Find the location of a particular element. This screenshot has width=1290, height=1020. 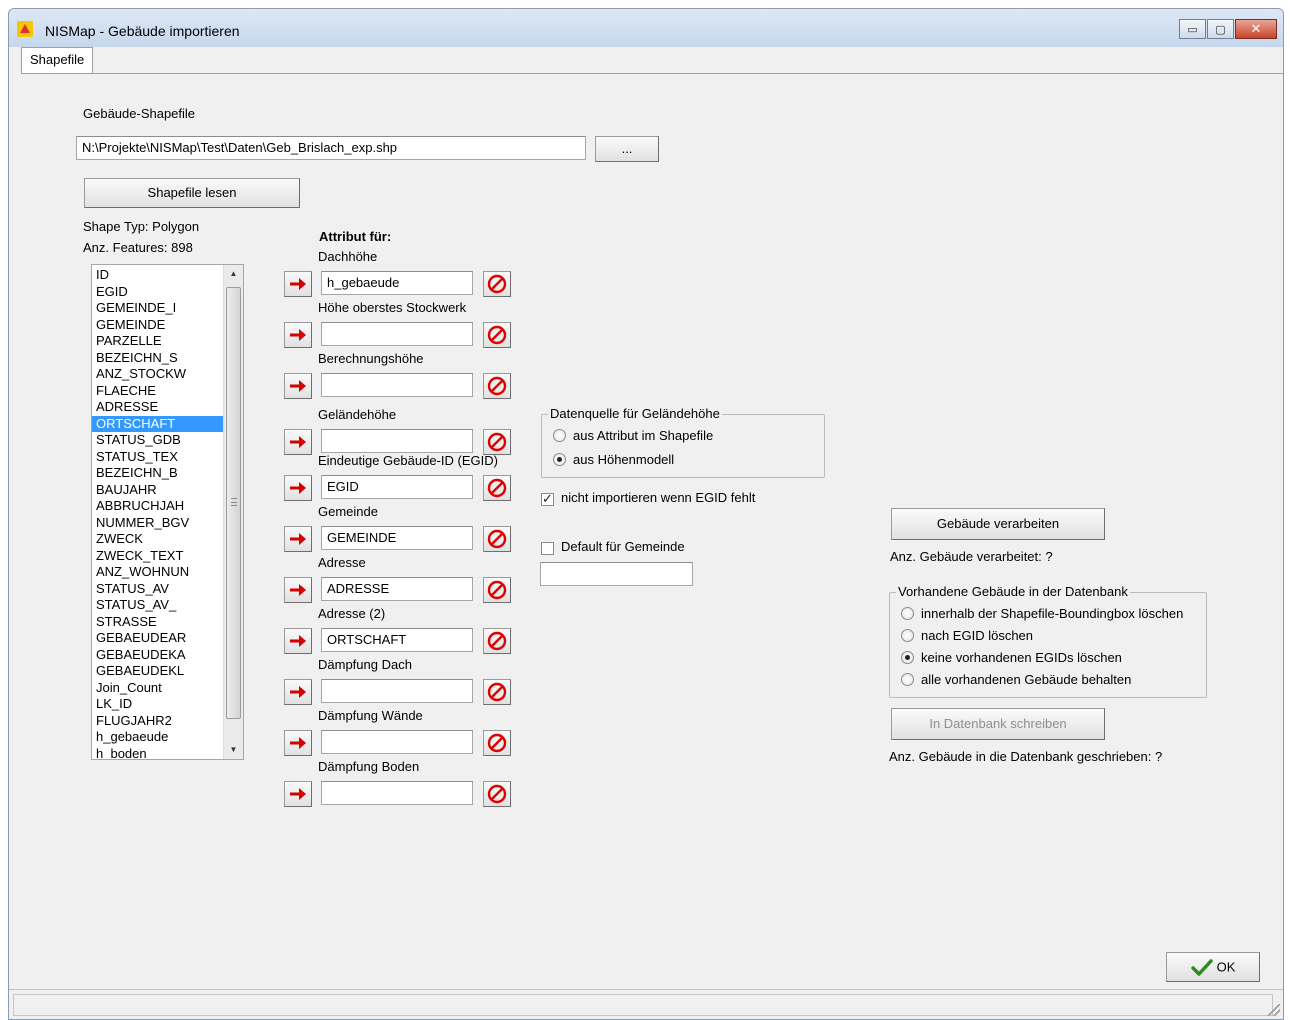

process-buildings-button: Gebäude verarbeiten is located at coordinates (998, 524).